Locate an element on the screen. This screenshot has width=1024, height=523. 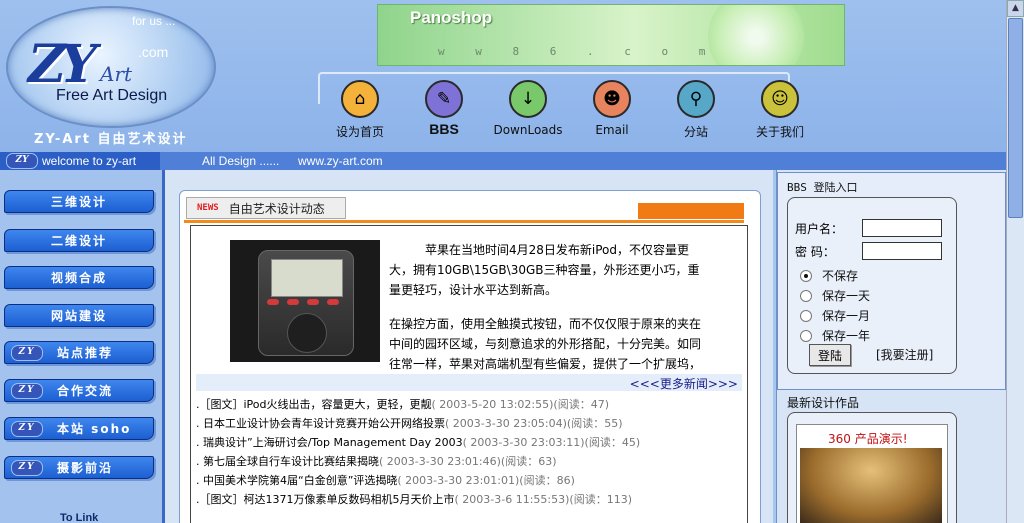
logo-free-art-design: Free Art Design is located at coordinates (112, 95).